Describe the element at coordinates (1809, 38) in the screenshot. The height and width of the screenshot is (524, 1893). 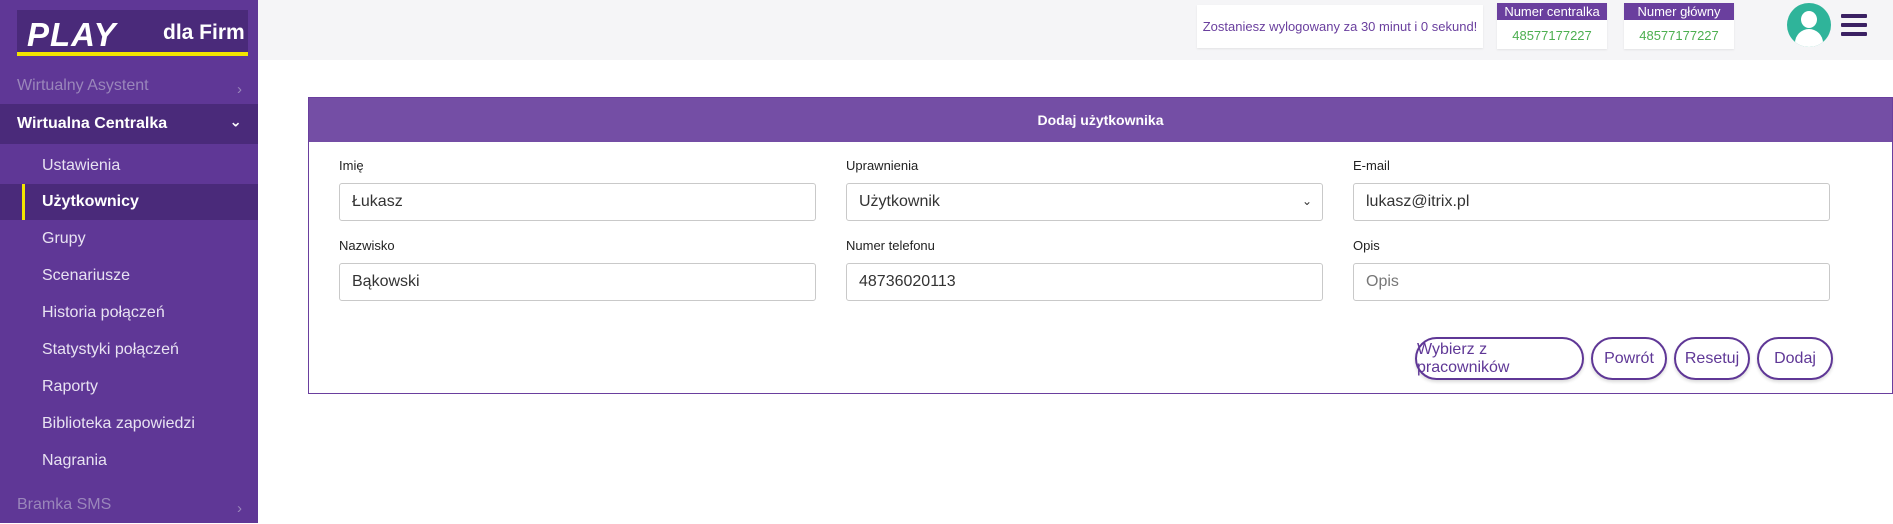
I see `avatar-body` at that location.